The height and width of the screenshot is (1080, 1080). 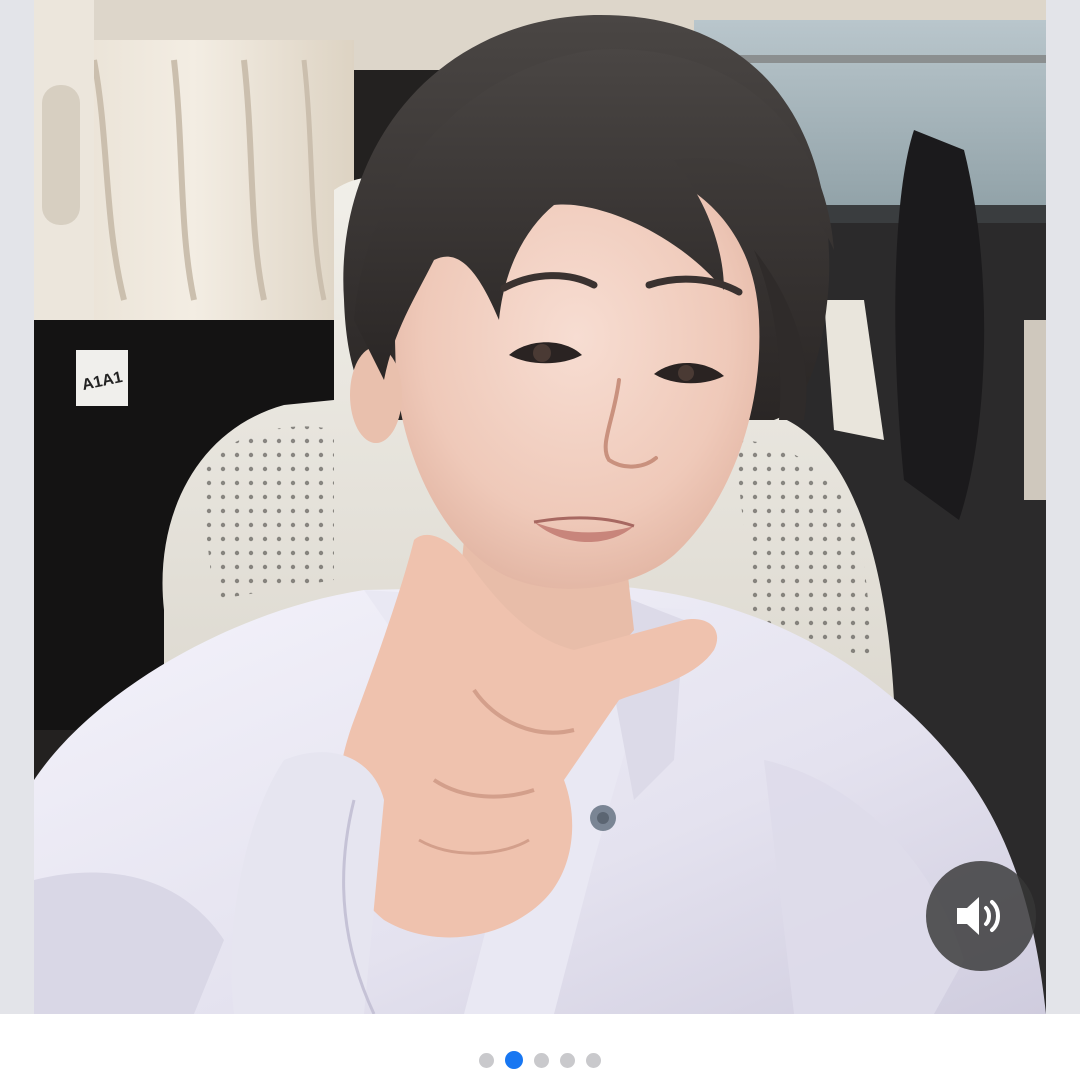 What do you see at coordinates (978, 916) in the screenshot?
I see `speaker-on-icon` at bounding box center [978, 916].